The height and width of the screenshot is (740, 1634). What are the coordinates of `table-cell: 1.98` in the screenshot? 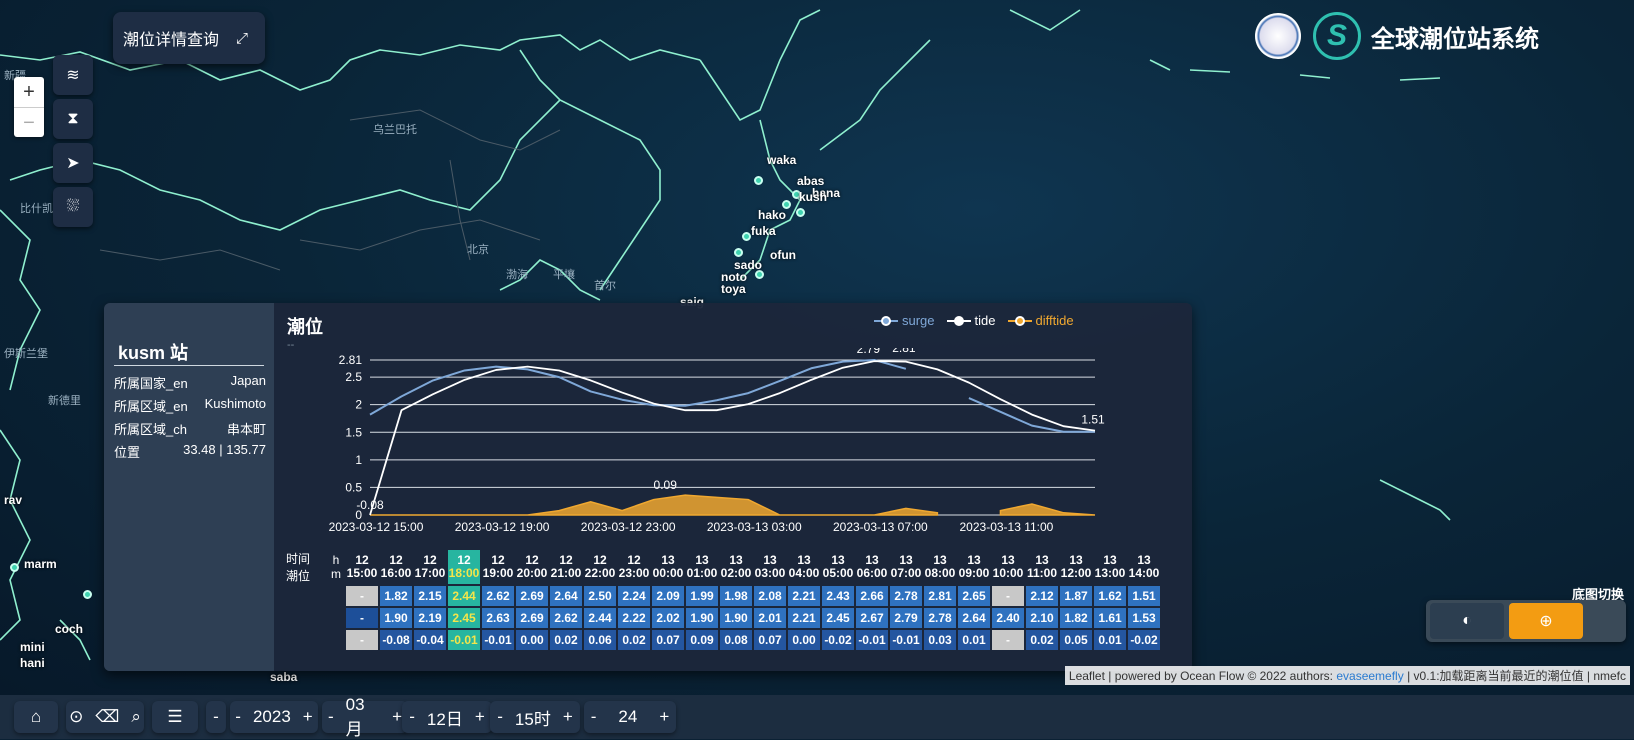 It's located at (736, 596).